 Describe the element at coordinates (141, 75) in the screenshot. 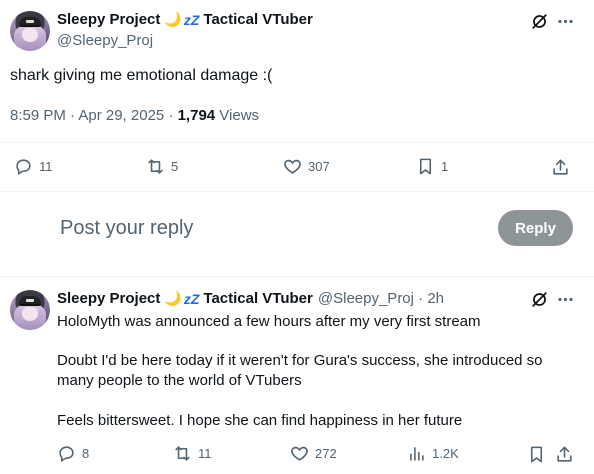

I see `tweet-text: shark giving me emotional damage :(` at that location.